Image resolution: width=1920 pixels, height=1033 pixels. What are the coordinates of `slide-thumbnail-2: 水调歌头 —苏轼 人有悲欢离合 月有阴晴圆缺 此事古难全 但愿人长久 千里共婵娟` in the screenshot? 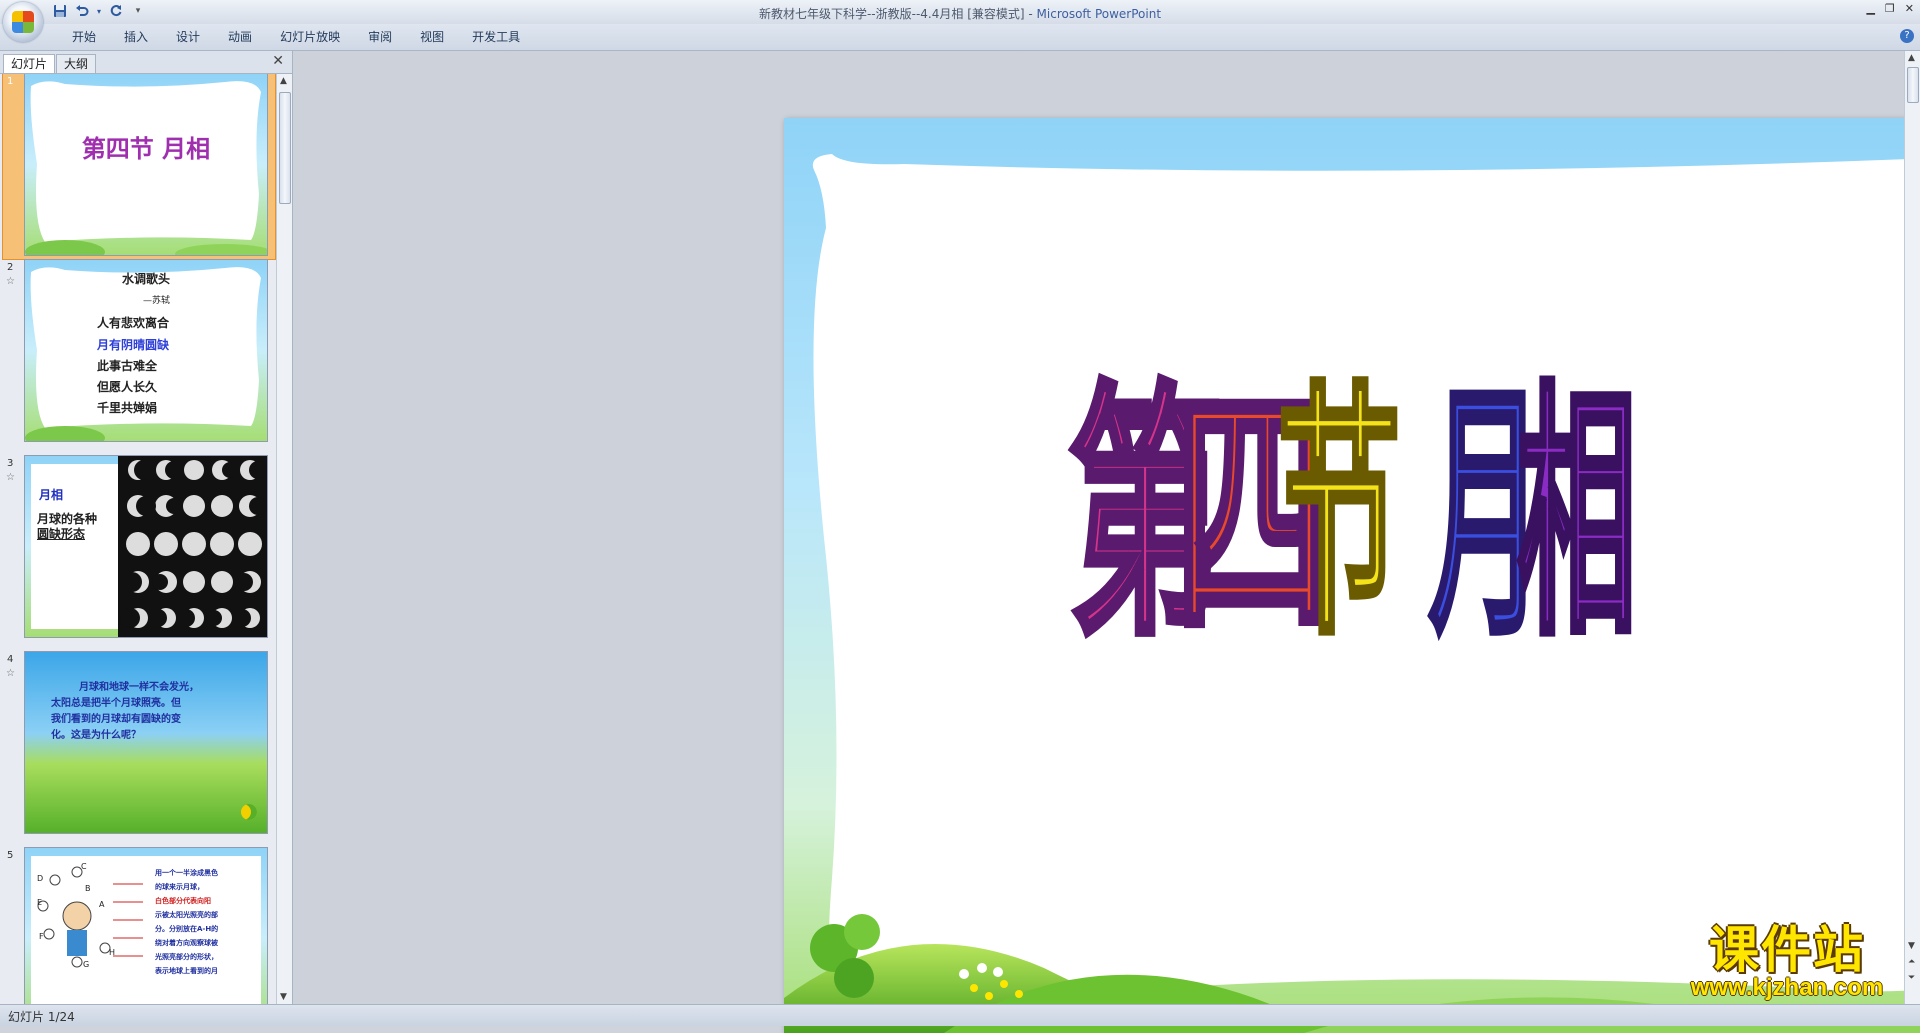 It's located at (146, 350).